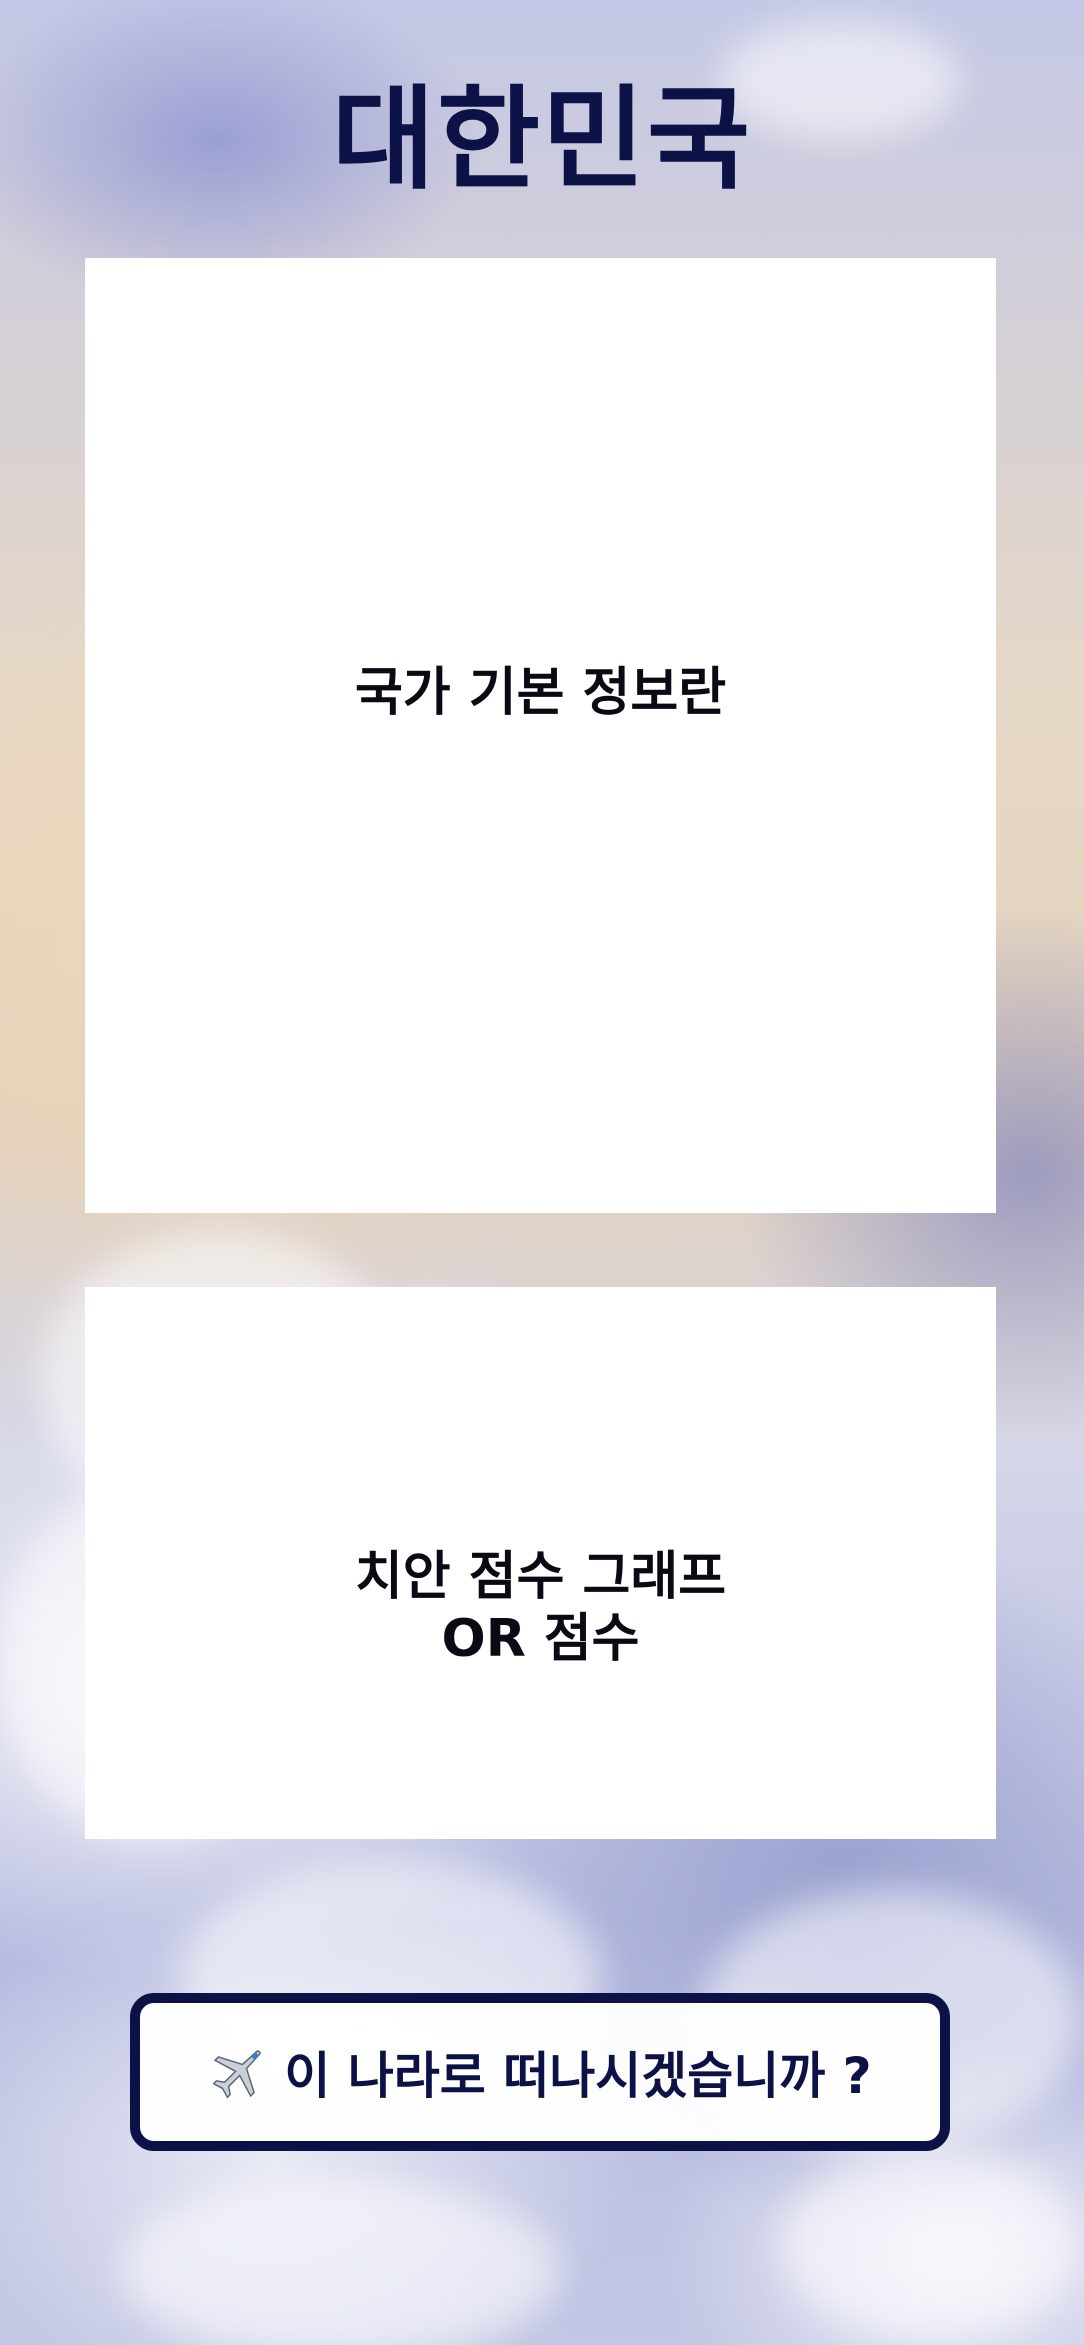  I want to click on depart-button: 이 나라로 떠나시겠습니까 ?, so click(540, 2072).